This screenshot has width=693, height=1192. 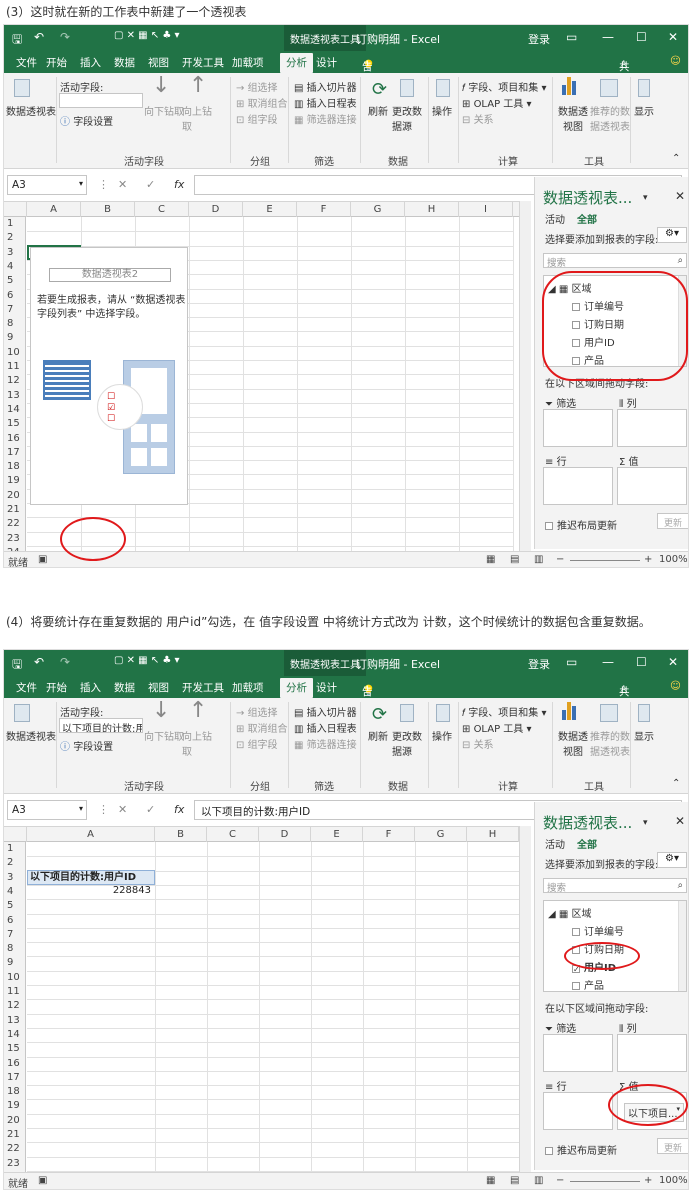 I want to click on change-source-icon, so click(x=407, y=714).